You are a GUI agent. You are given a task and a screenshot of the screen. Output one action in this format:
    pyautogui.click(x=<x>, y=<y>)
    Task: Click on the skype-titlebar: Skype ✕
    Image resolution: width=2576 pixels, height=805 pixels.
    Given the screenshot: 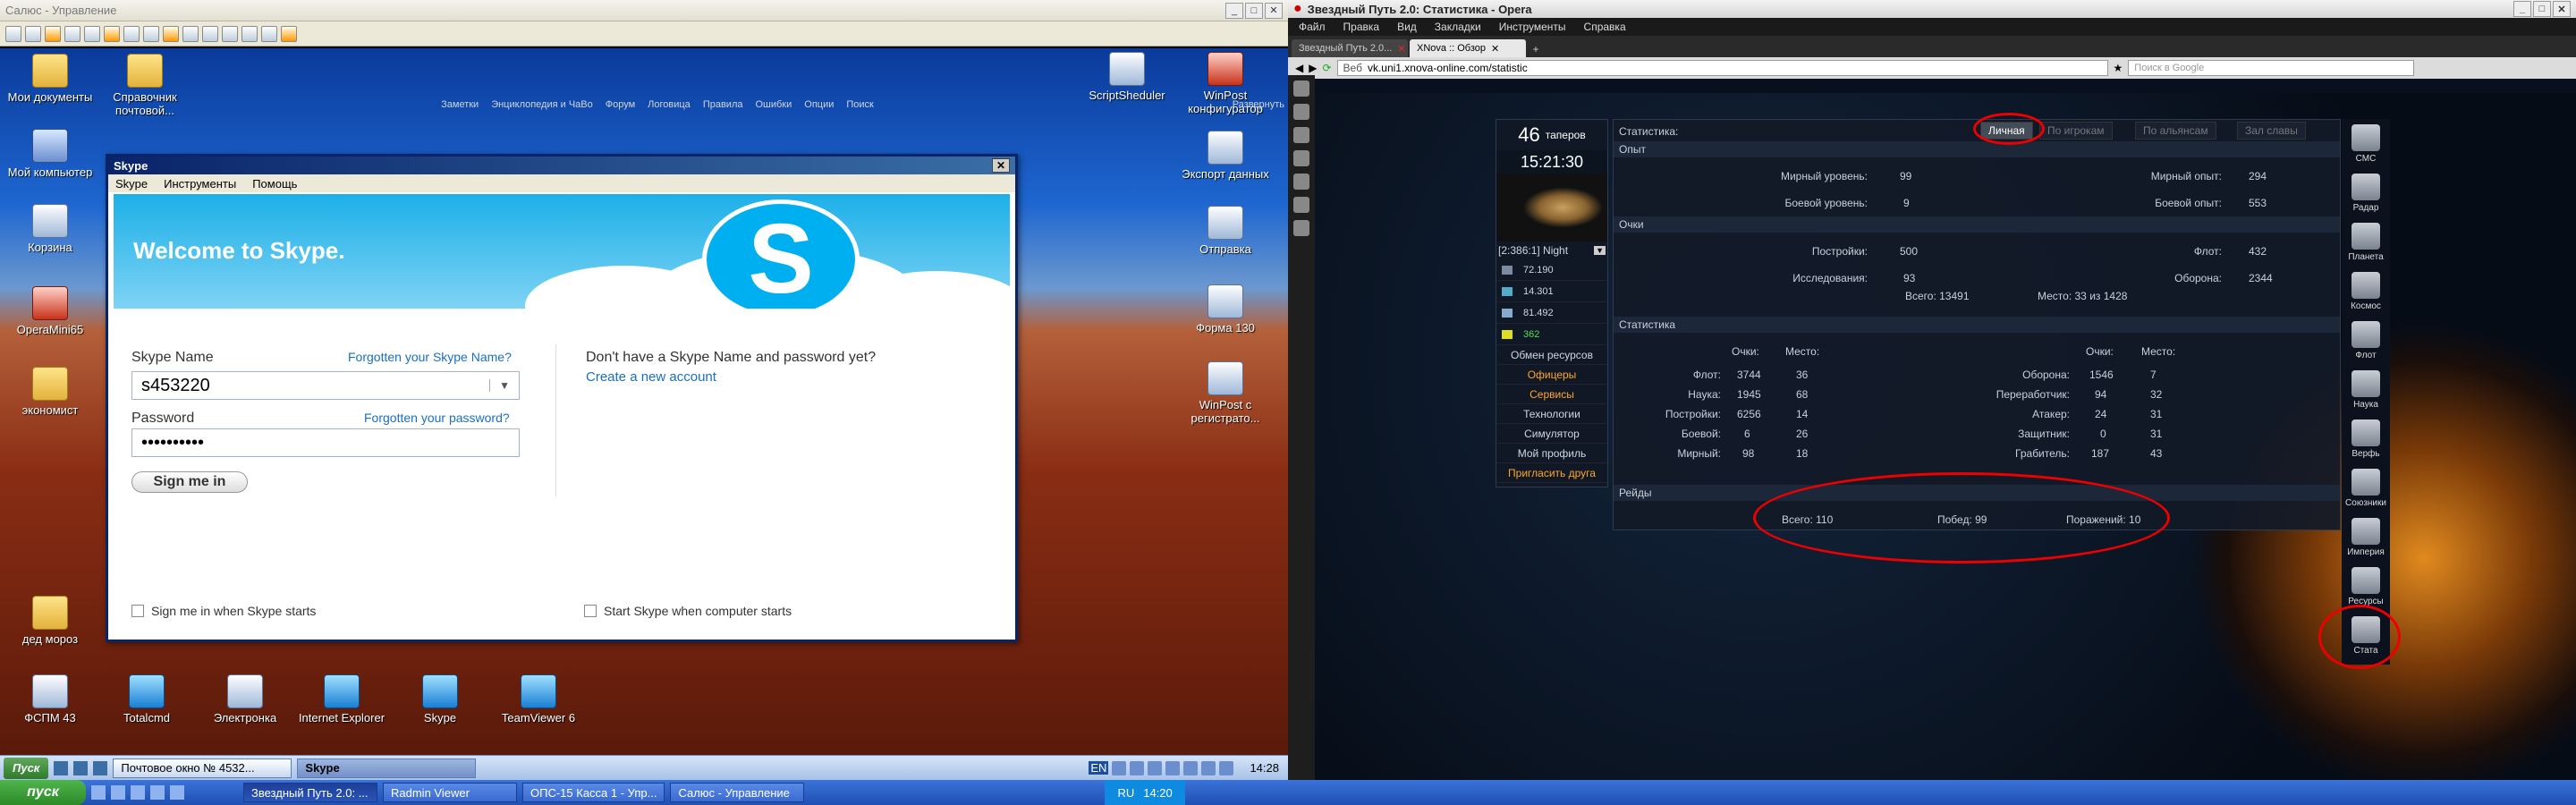 What is the action you would take?
    pyautogui.click(x=561, y=165)
    